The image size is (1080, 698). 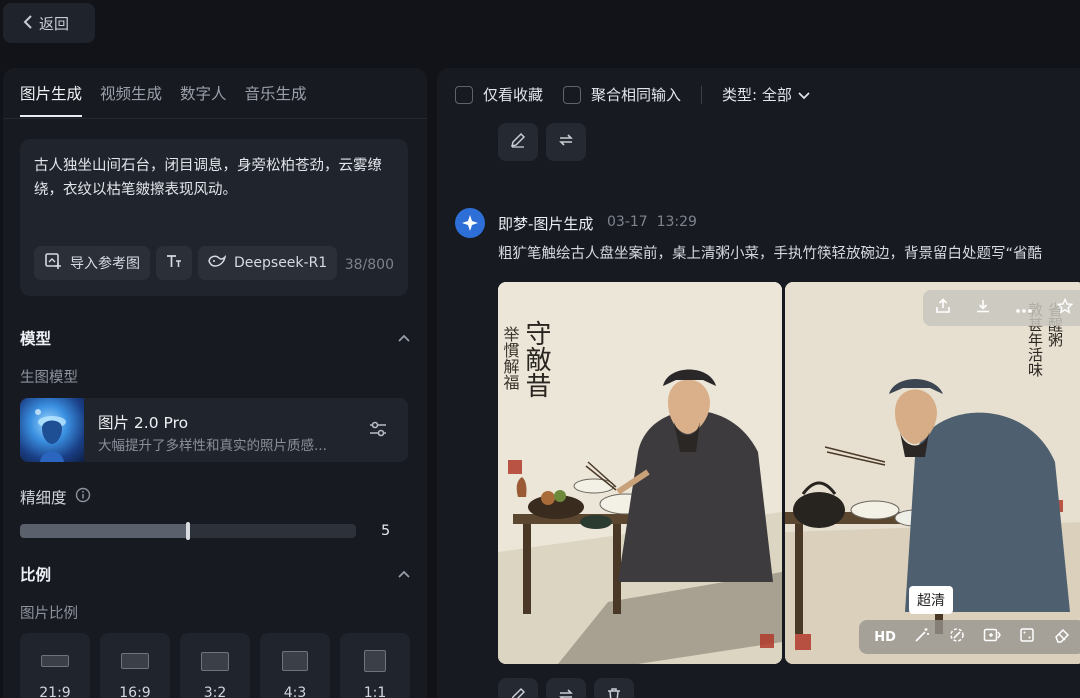 I want to click on hd-upscale-button: HD, so click(x=885, y=637).